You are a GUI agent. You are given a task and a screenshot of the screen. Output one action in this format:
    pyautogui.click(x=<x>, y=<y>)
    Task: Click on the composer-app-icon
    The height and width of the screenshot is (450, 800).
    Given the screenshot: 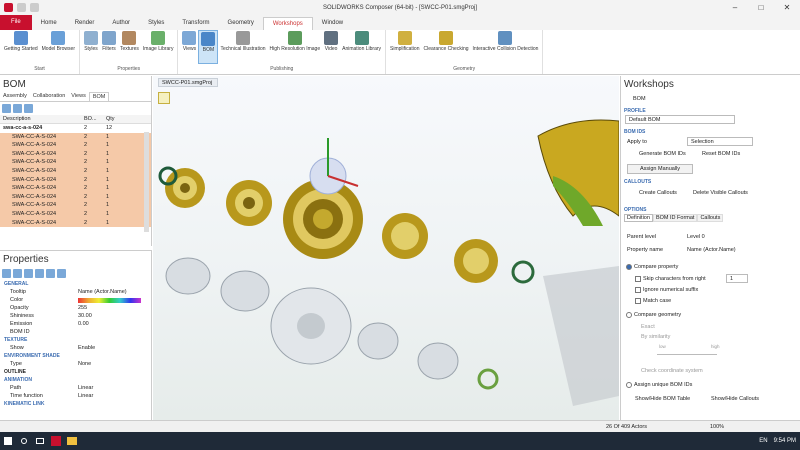 What is the action you would take?
    pyautogui.click(x=56, y=441)
    